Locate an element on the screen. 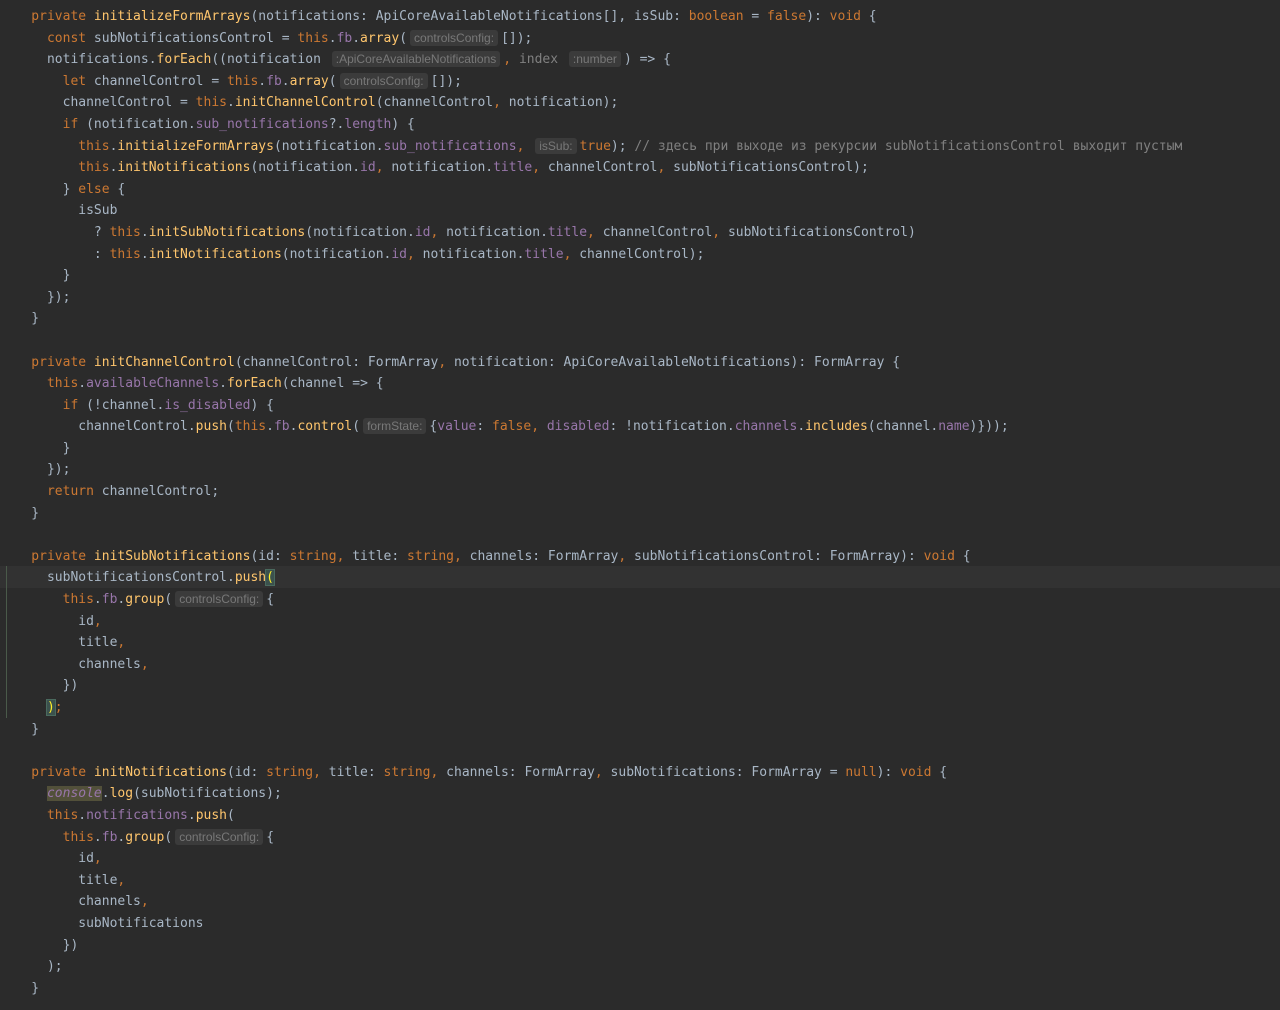  keyword-token: void is located at coordinates (916, 772).